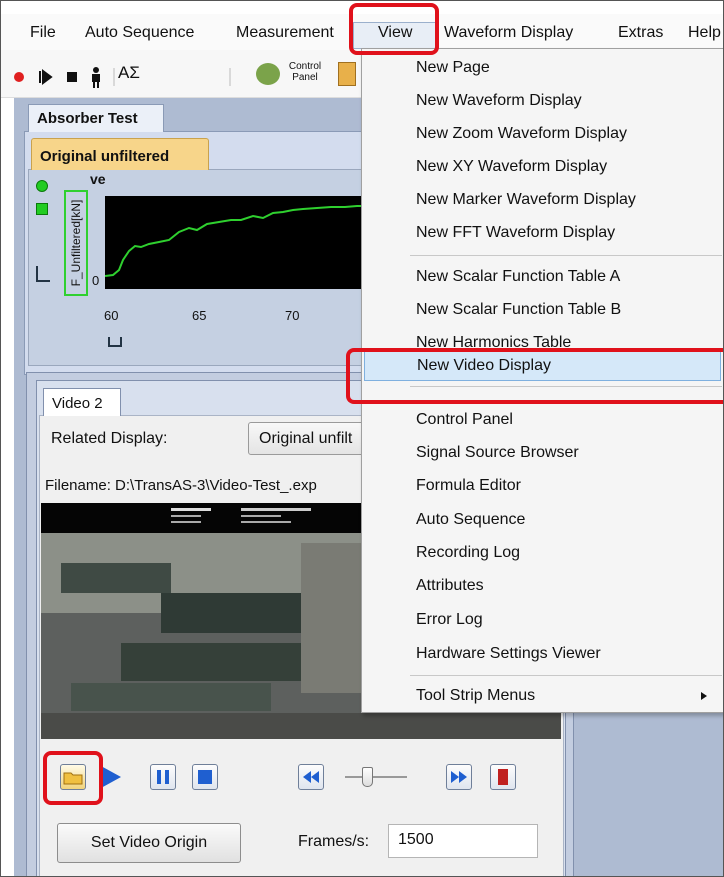  I want to click on menu-item-recording-log: Recording Log, so click(542, 553).